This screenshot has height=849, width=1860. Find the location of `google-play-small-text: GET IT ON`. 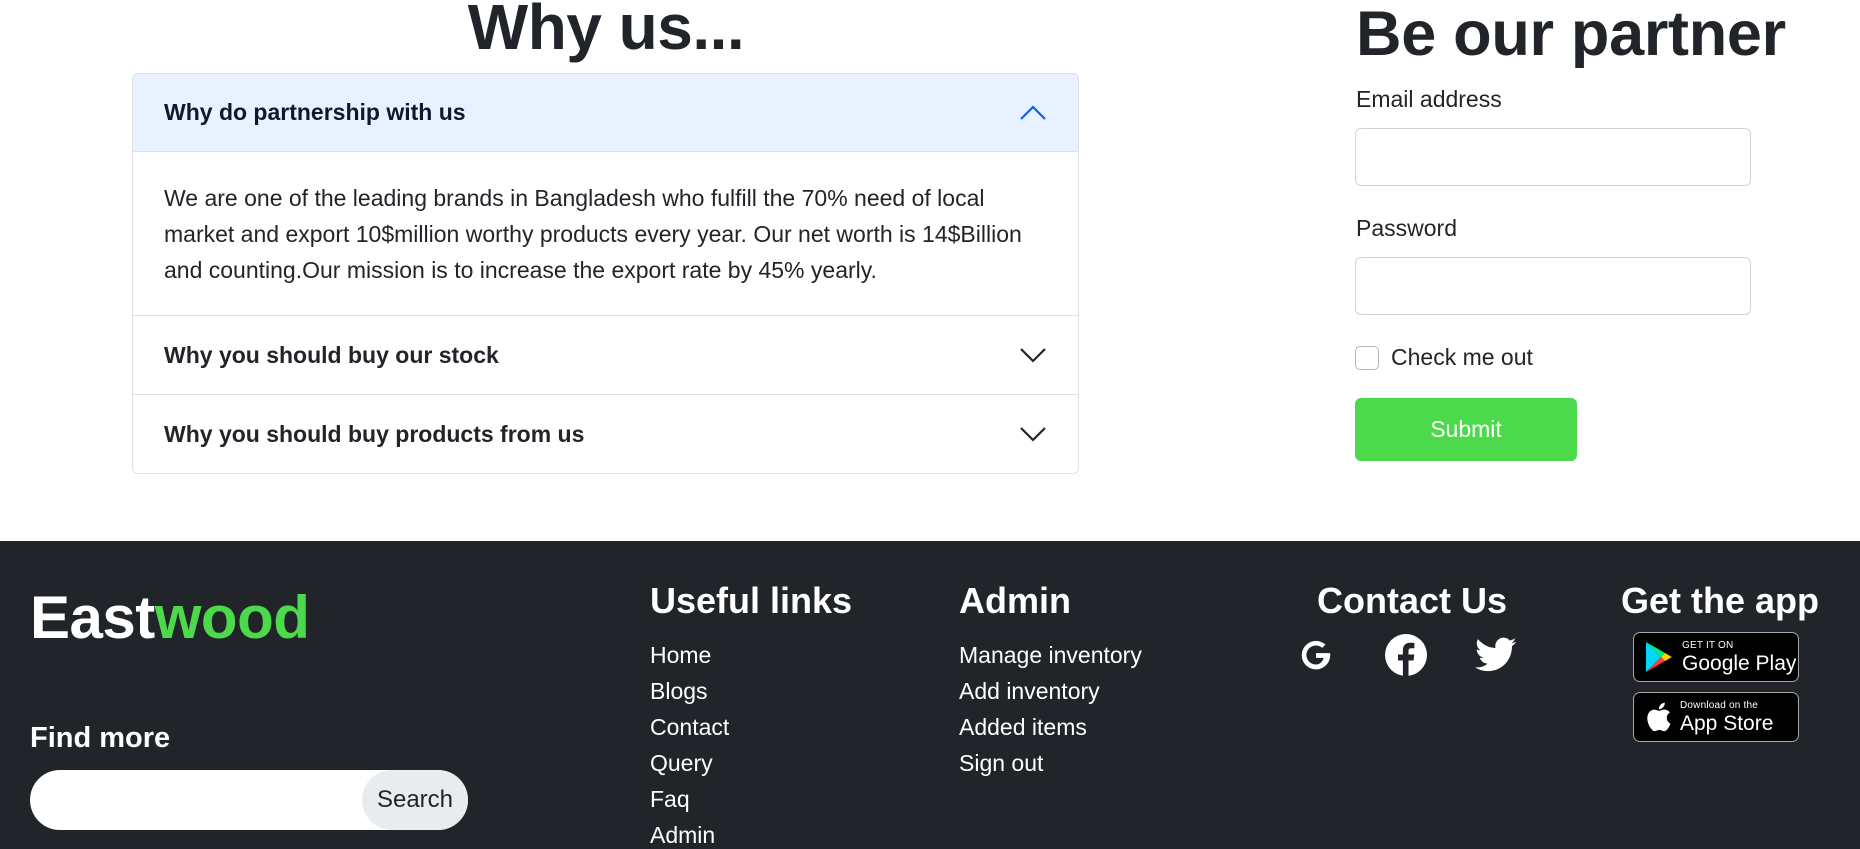

google-play-small-text: GET IT ON is located at coordinates (1708, 645).